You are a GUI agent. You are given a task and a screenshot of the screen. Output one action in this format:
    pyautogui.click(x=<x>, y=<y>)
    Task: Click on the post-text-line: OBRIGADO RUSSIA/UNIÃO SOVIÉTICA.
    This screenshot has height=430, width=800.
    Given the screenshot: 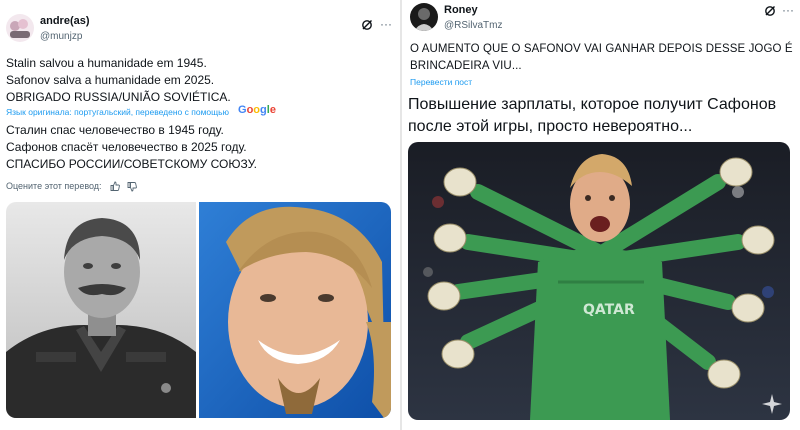 What is the action you would take?
    pyautogui.click(x=118, y=97)
    